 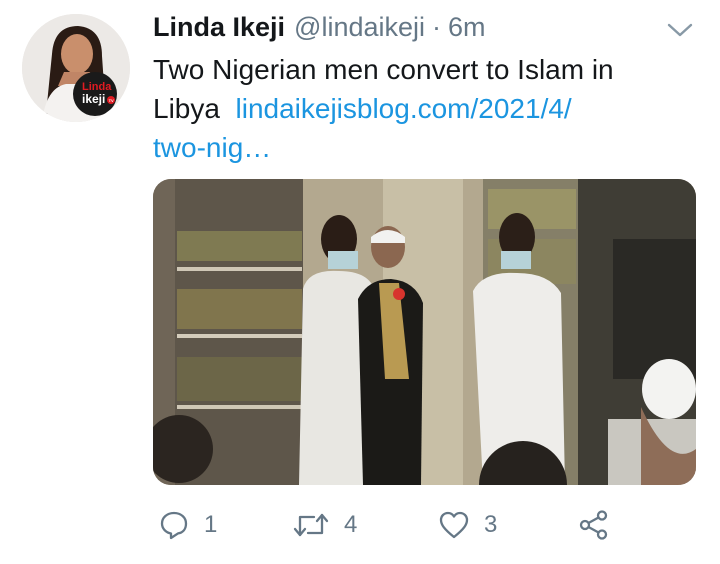 What do you see at coordinates (311, 525) in the screenshot?
I see `retweet-icon` at bounding box center [311, 525].